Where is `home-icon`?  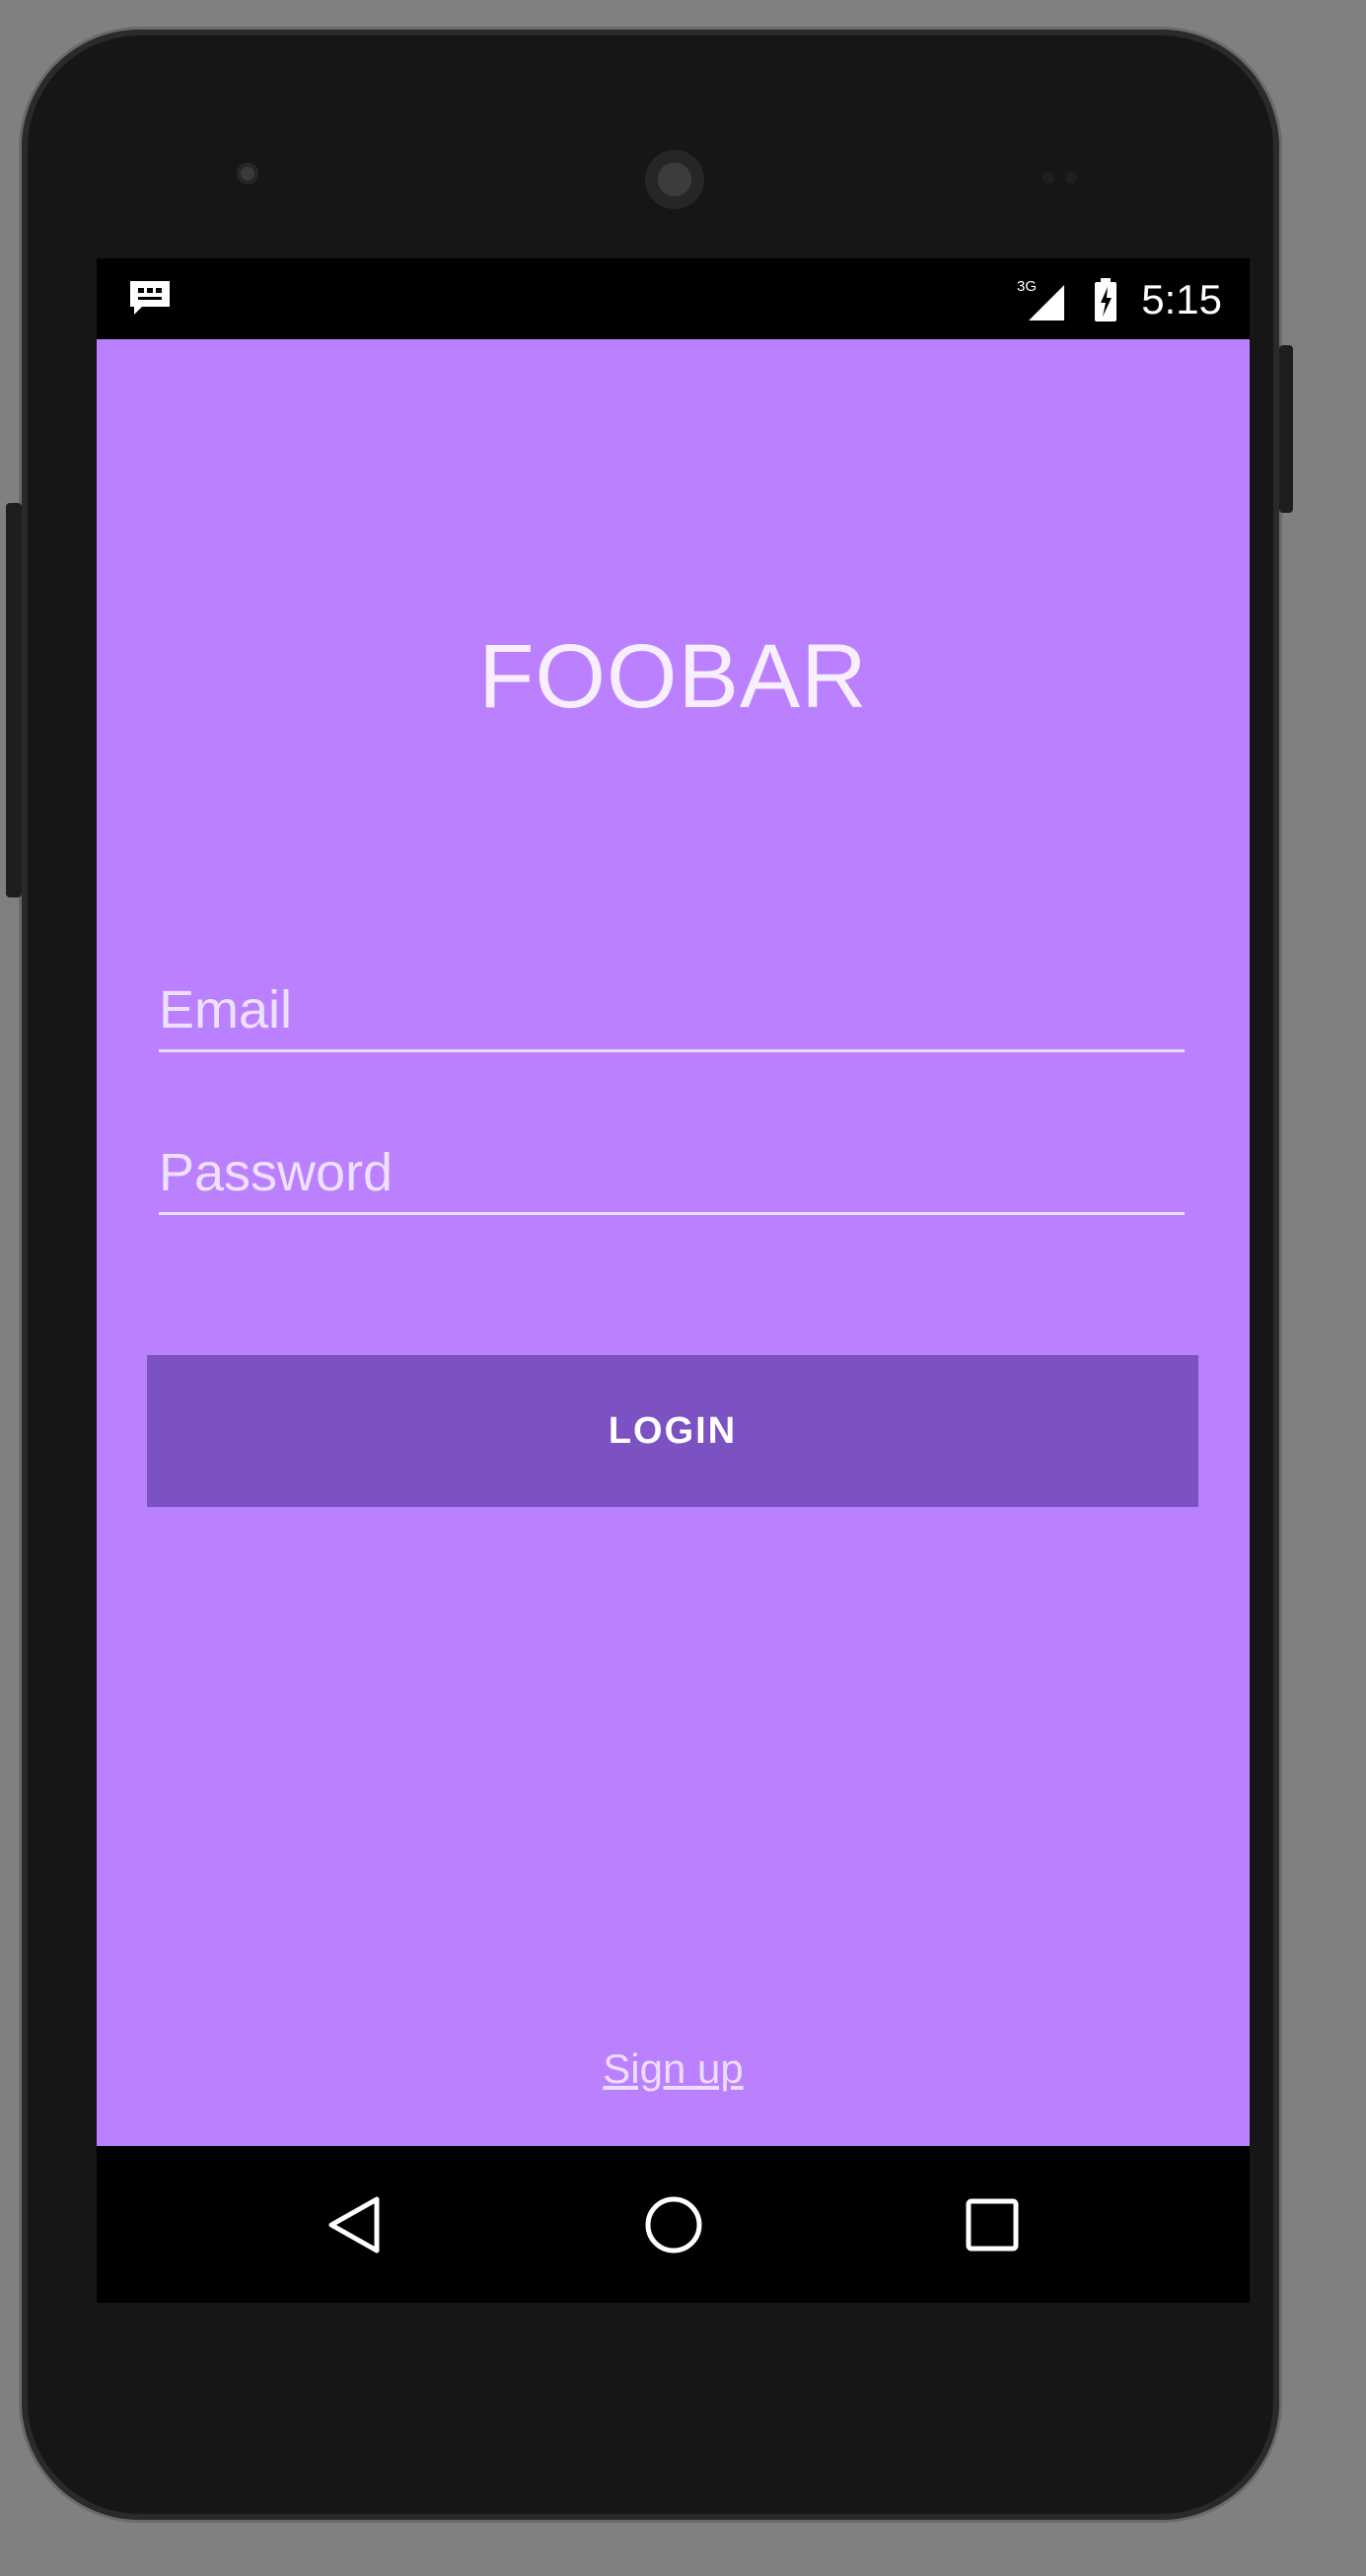 home-icon is located at coordinates (674, 2224).